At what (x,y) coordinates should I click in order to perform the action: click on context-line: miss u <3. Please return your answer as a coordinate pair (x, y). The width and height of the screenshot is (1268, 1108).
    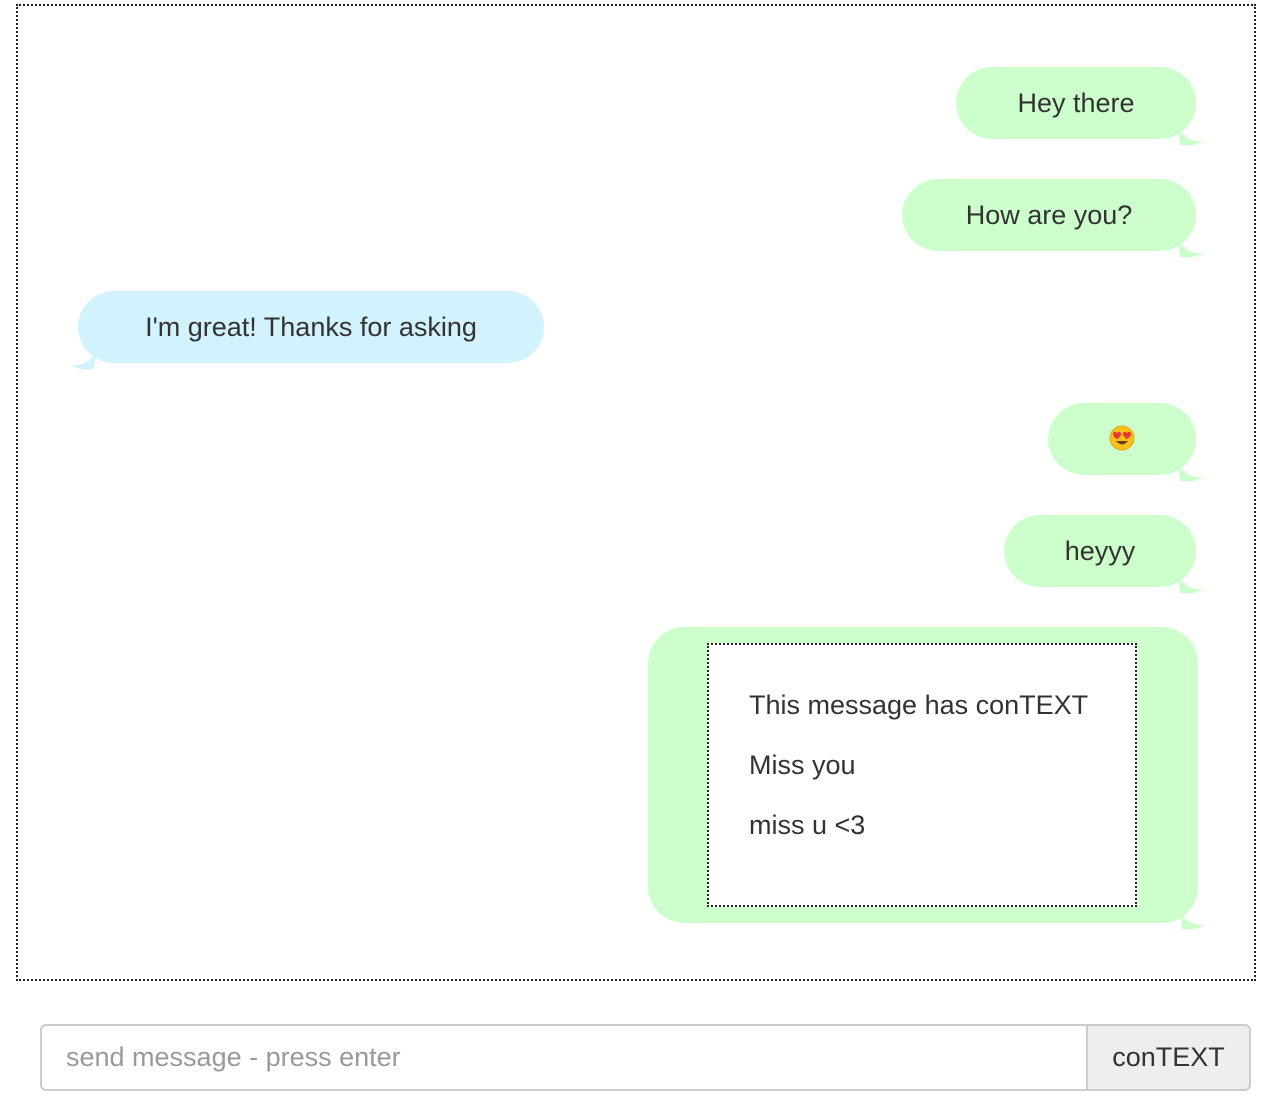
    Looking at the image, I should click on (807, 825).